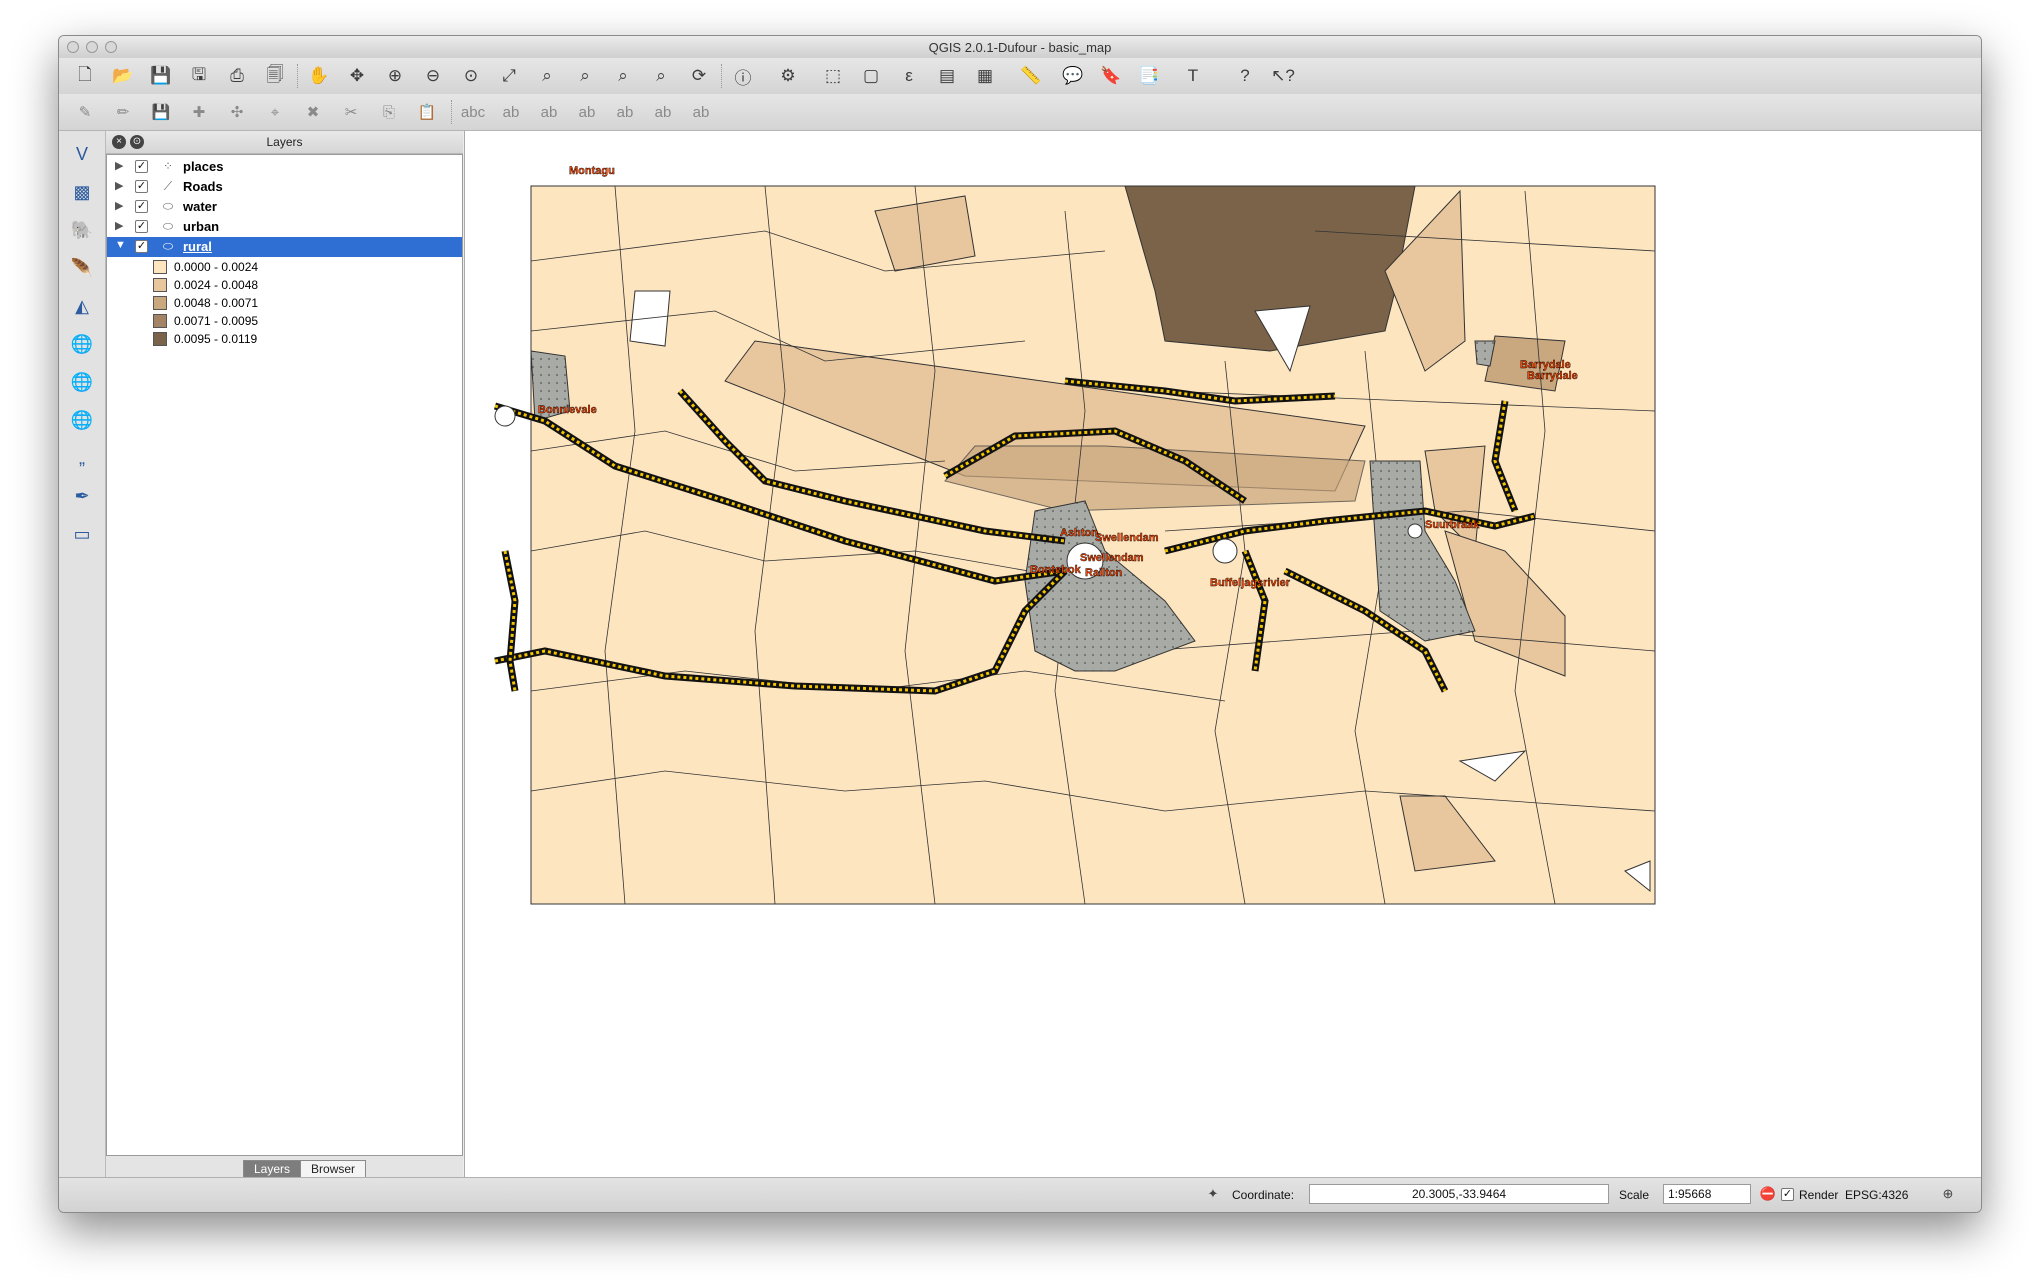 The image size is (2034, 1288). What do you see at coordinates (357, 76) in the screenshot?
I see `pan-to-selection-icon: ✥` at bounding box center [357, 76].